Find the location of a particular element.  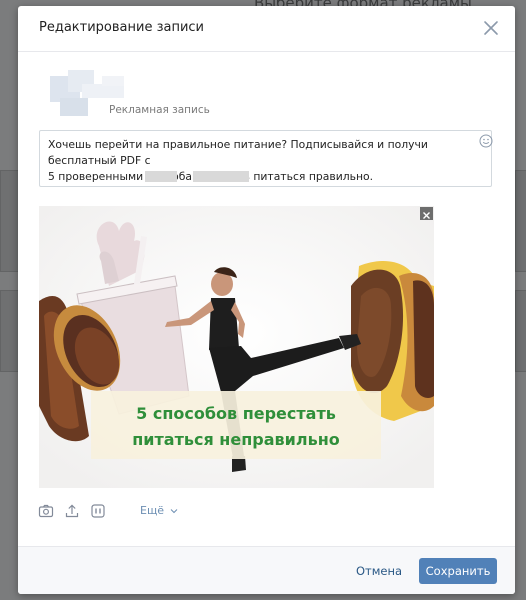

cancel-button: Отмена is located at coordinates (379, 571).